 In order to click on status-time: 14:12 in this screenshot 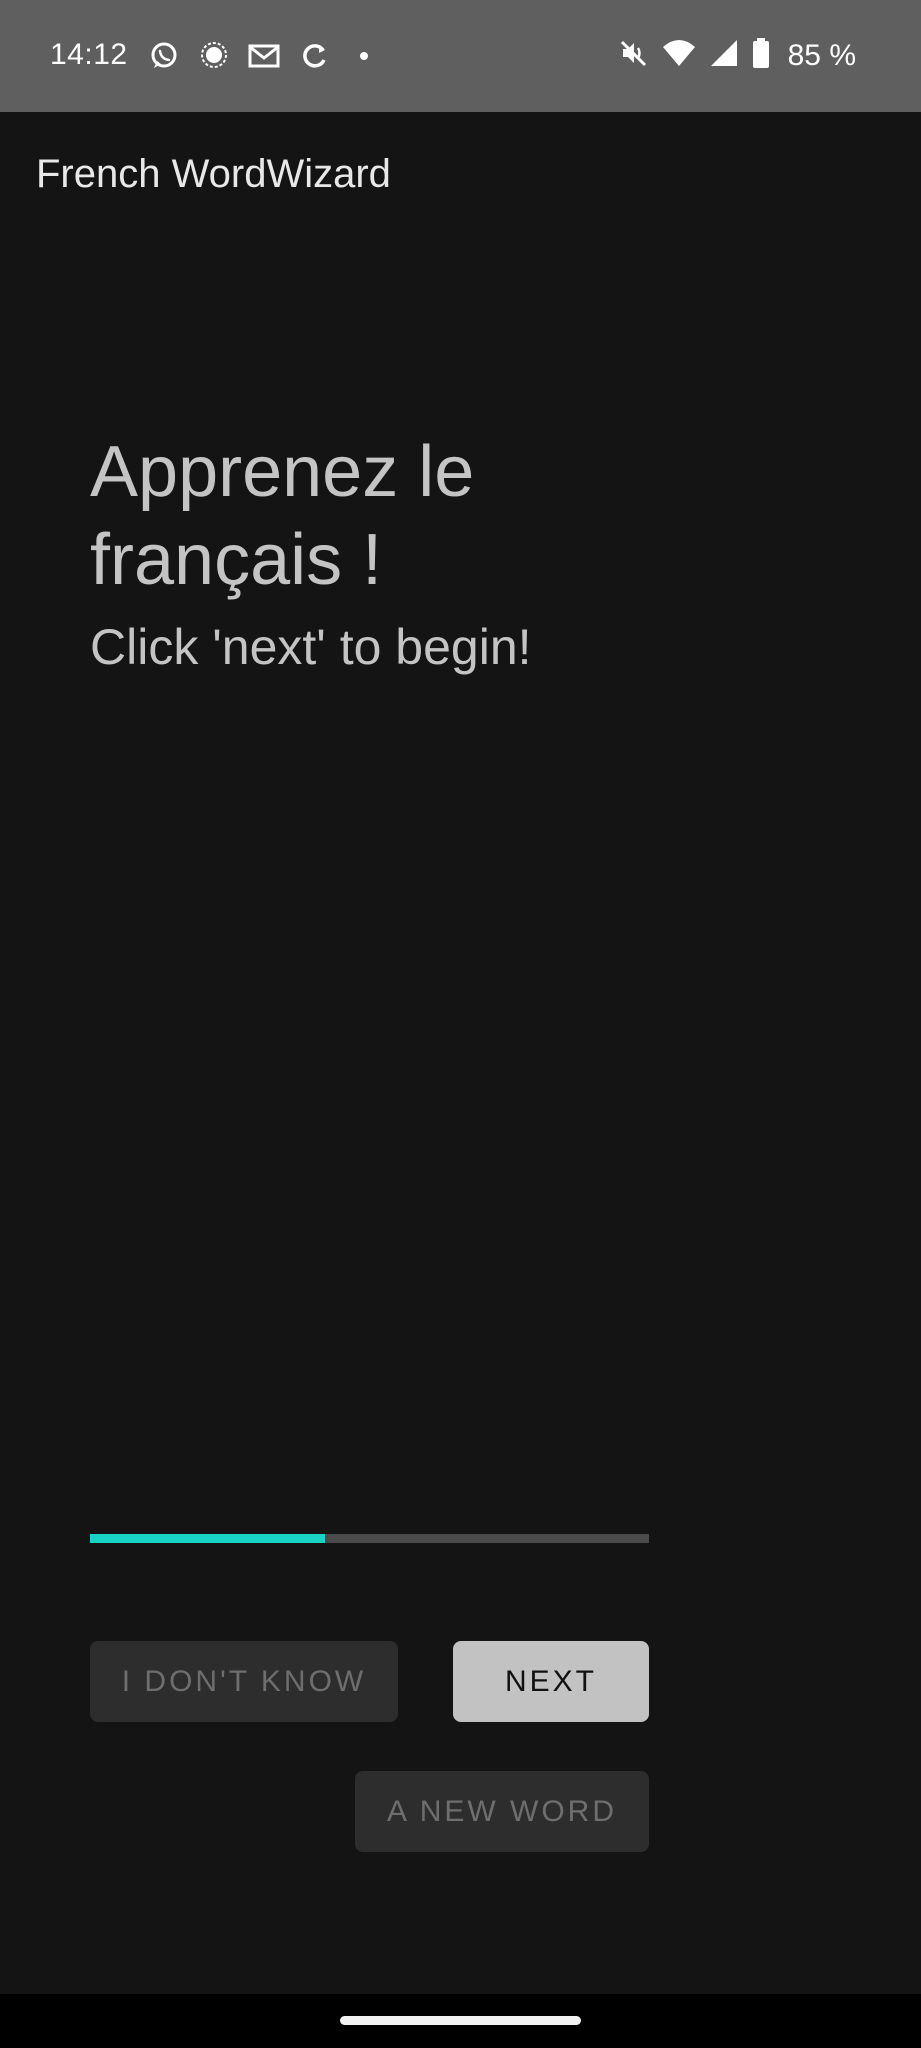, I will do `click(89, 54)`.